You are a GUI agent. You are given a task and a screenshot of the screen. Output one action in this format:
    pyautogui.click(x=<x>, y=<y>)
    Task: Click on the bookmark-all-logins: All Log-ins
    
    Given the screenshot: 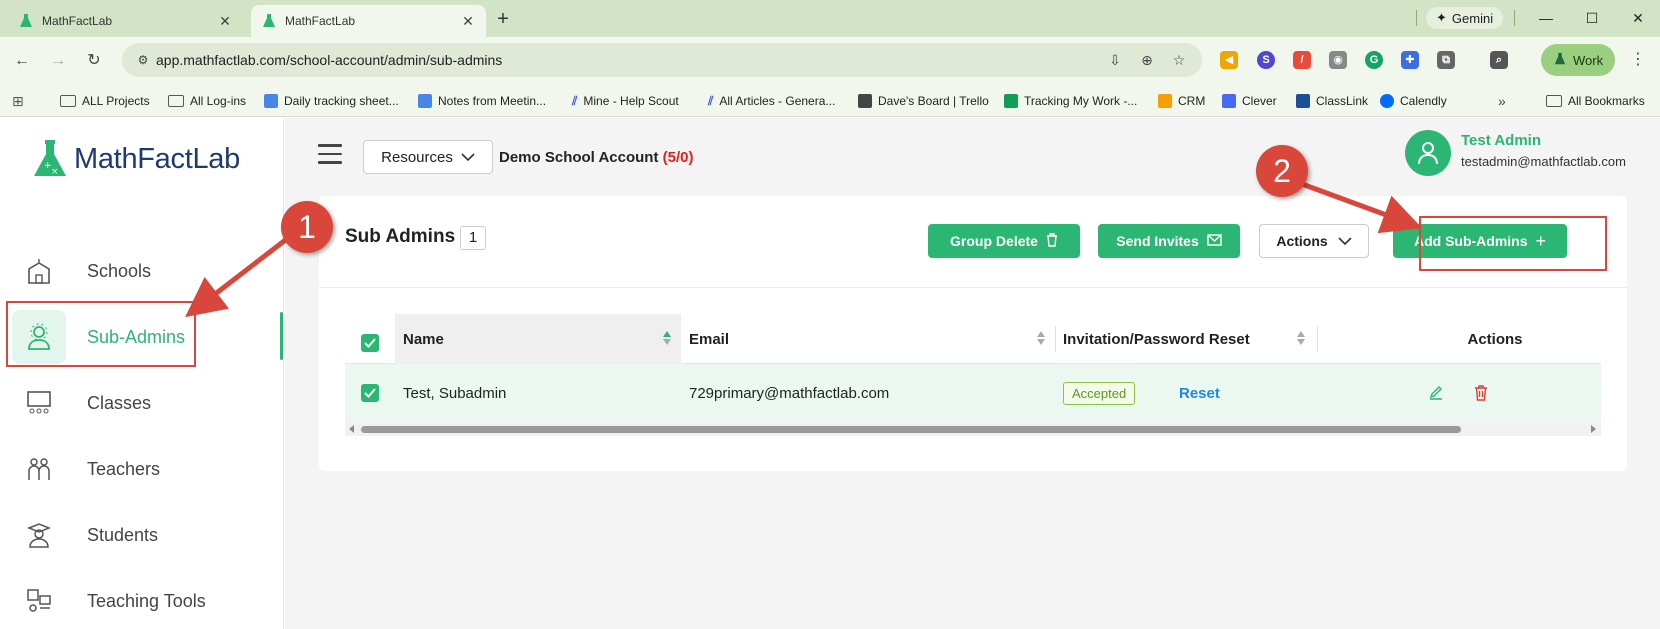 What is the action you would take?
    pyautogui.click(x=207, y=101)
    